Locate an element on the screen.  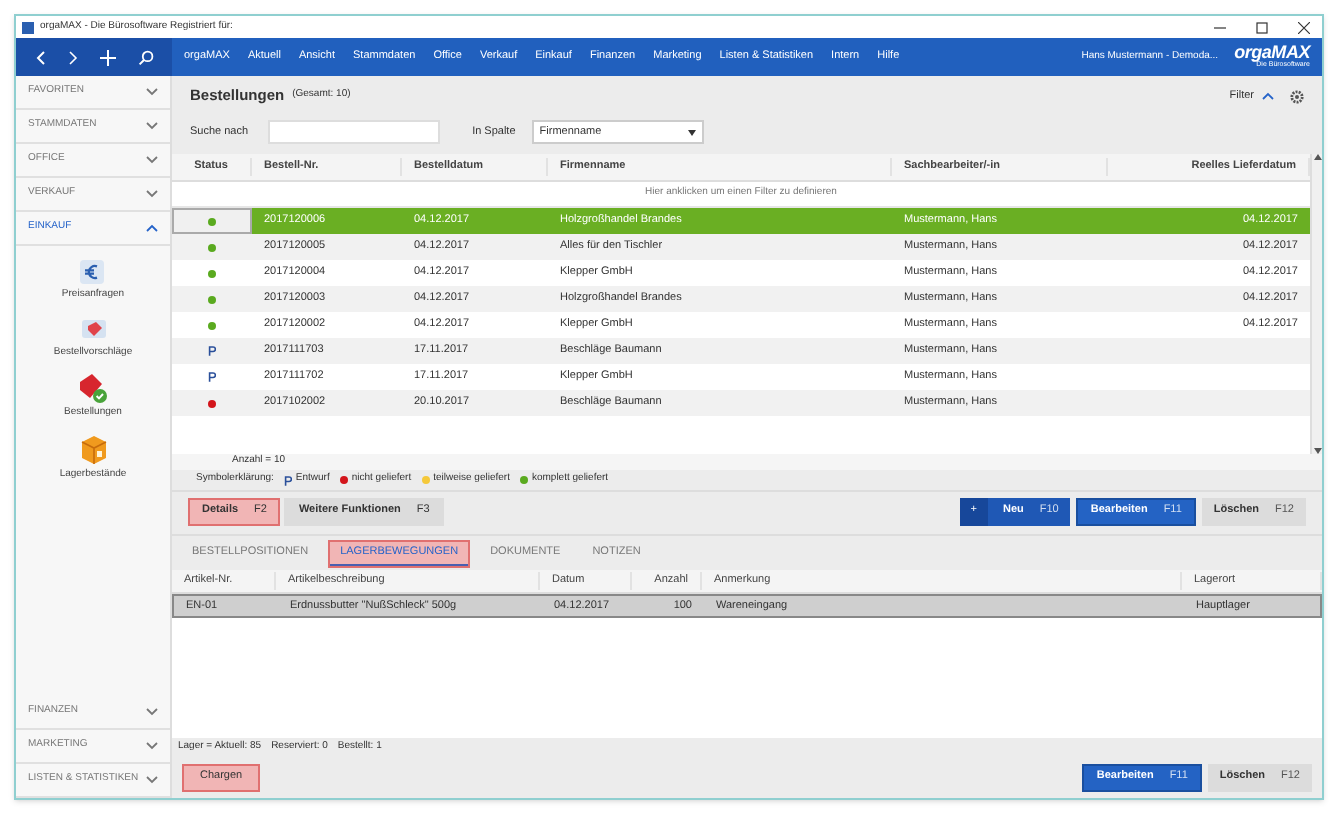
scroll-up-icon is located at coordinates (1317, 157).